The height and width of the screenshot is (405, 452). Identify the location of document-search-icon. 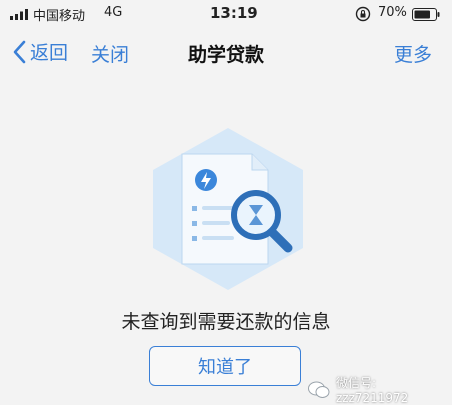
(228, 209).